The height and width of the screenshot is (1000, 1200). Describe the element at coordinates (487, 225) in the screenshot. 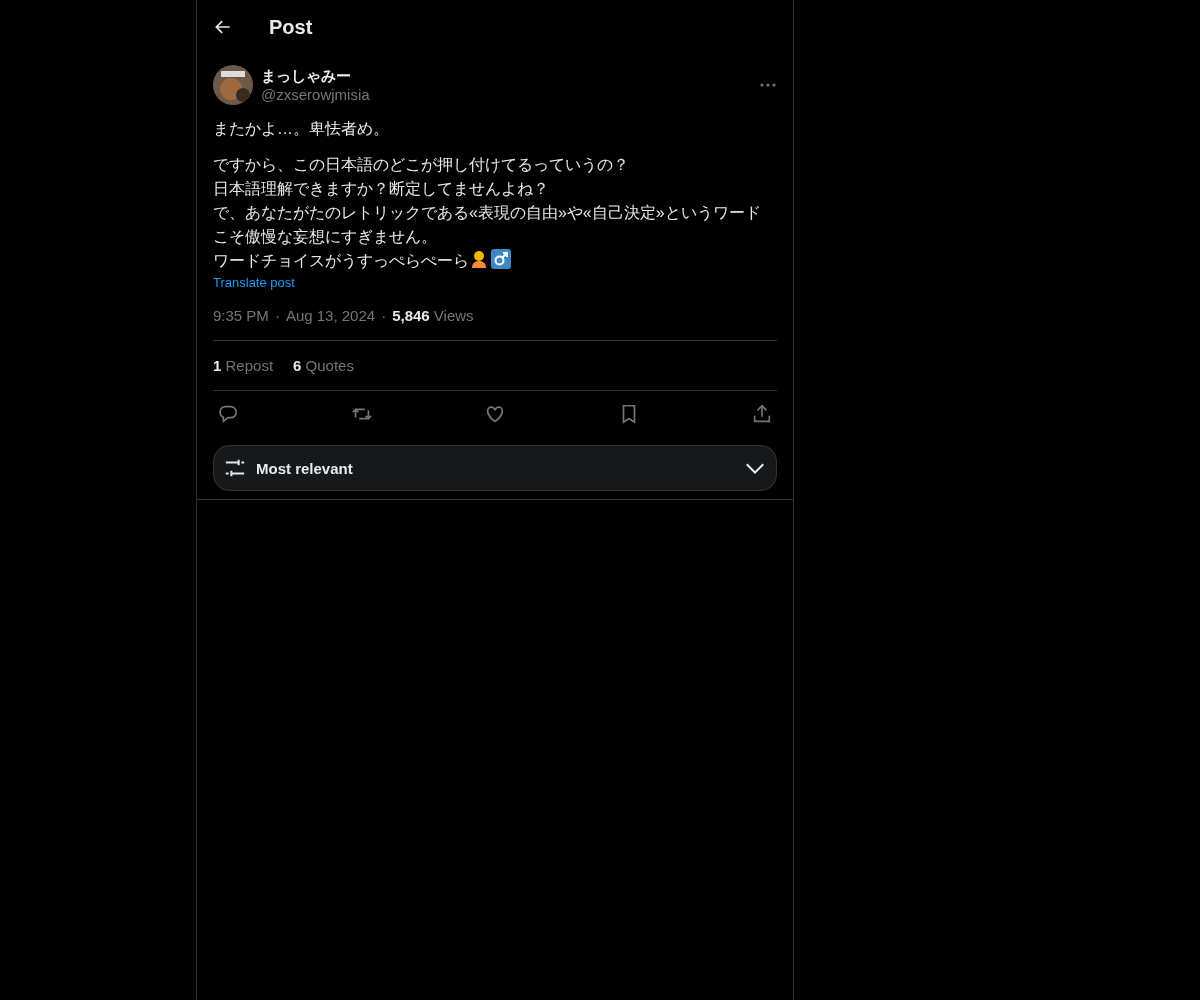

I see `post-text: で、あなたがたのレトリックである«表現の自由»や«自己決定»というワードこそ傲慢な妄想にすぎません。` at that location.